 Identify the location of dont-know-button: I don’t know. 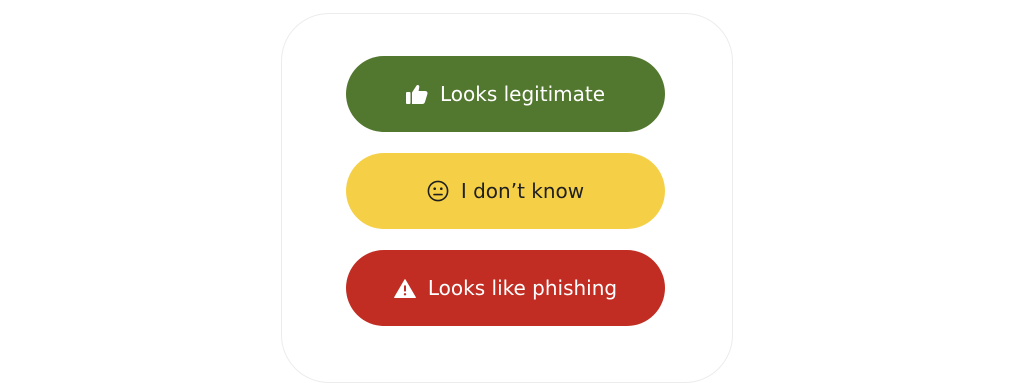
(505, 191).